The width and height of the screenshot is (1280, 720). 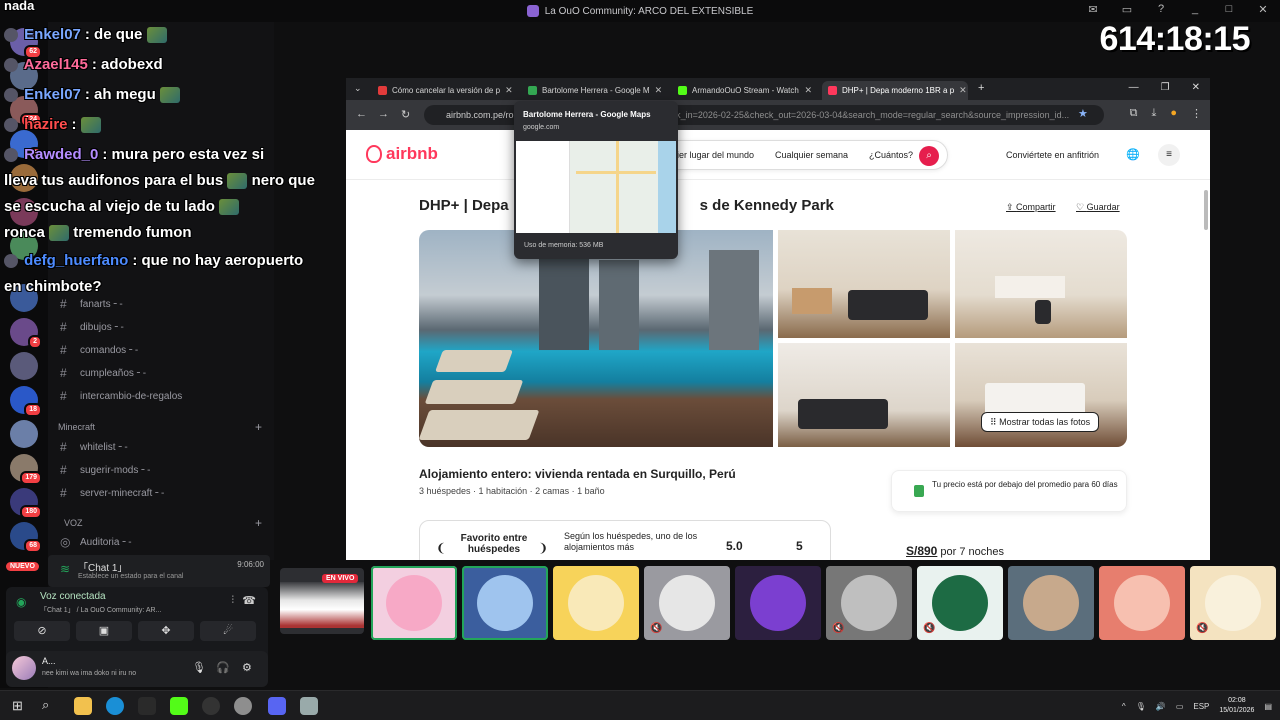 What do you see at coordinates (73, 523) in the screenshot?
I see `category-voz: VOZ` at bounding box center [73, 523].